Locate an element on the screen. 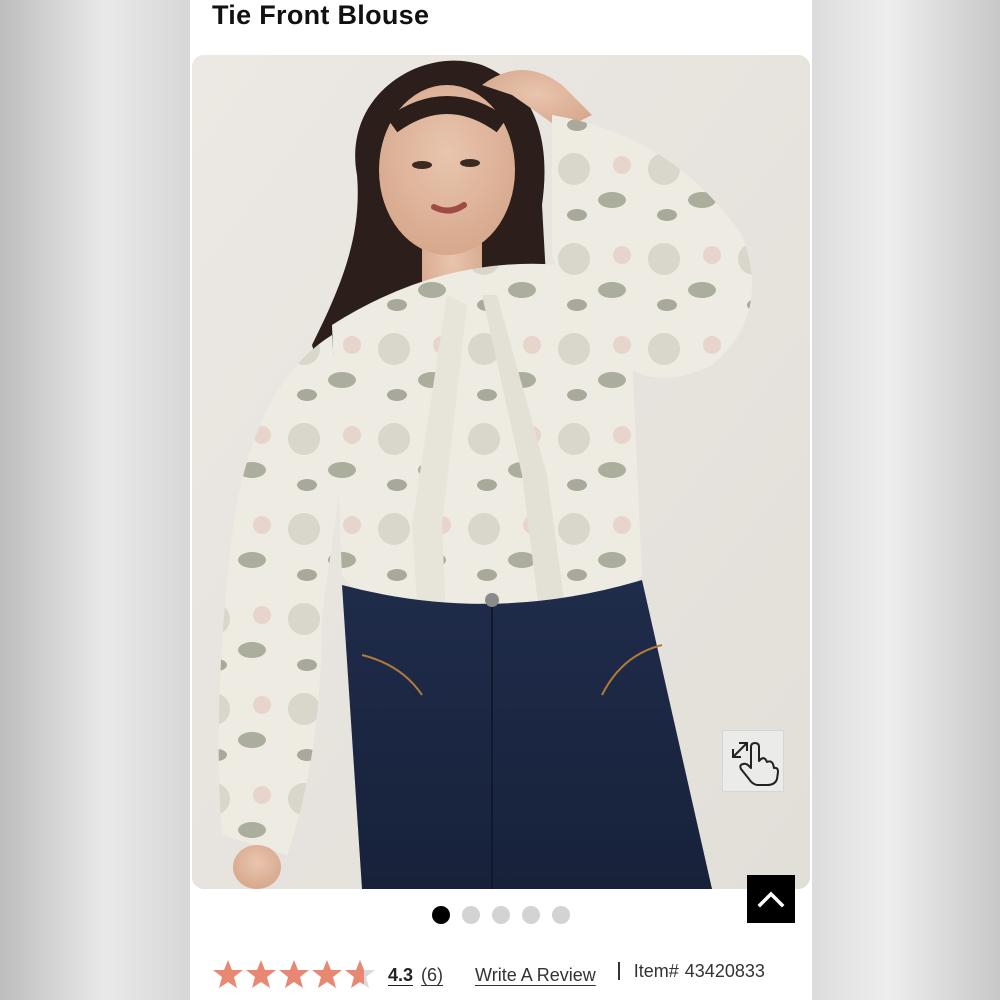 The image size is (1000, 1000). rating-value: 4.3 is located at coordinates (400, 975).